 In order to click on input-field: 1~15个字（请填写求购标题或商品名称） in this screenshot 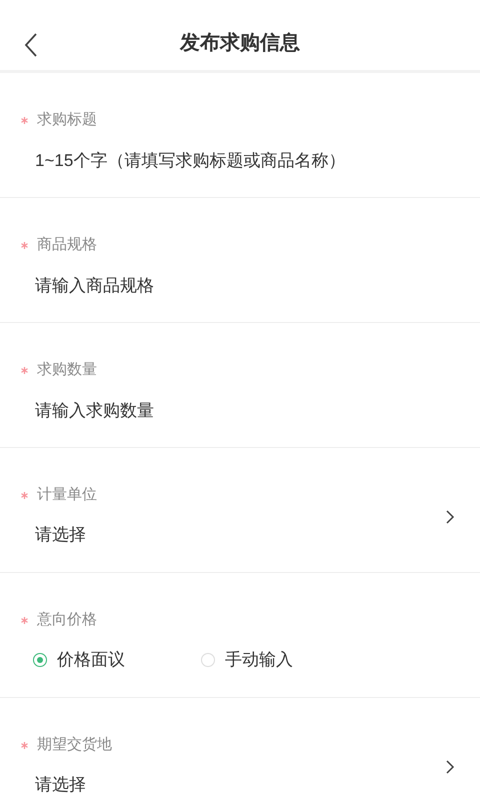, I will do `click(245, 161)`.